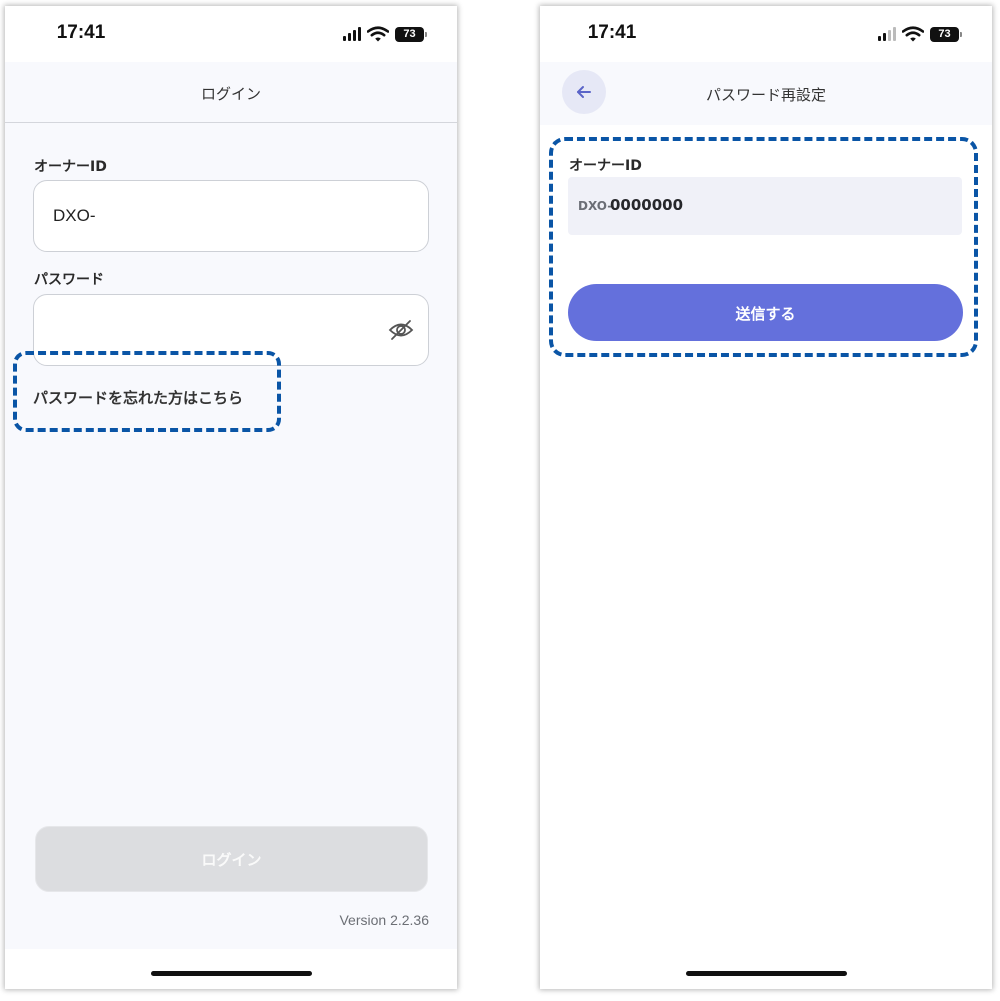  What do you see at coordinates (70, 167) in the screenshot?
I see `owner-id-label: オーナーID` at bounding box center [70, 167].